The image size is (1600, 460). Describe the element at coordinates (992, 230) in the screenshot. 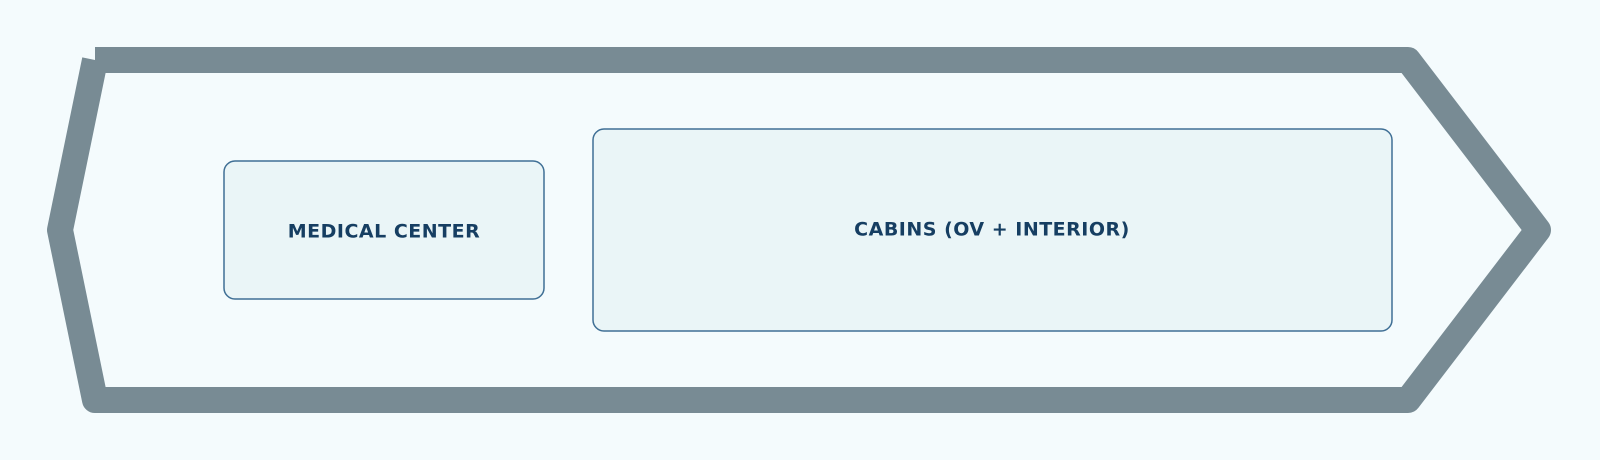

I see `cabins-label: CABINS (OV + INTERIOR)` at that location.